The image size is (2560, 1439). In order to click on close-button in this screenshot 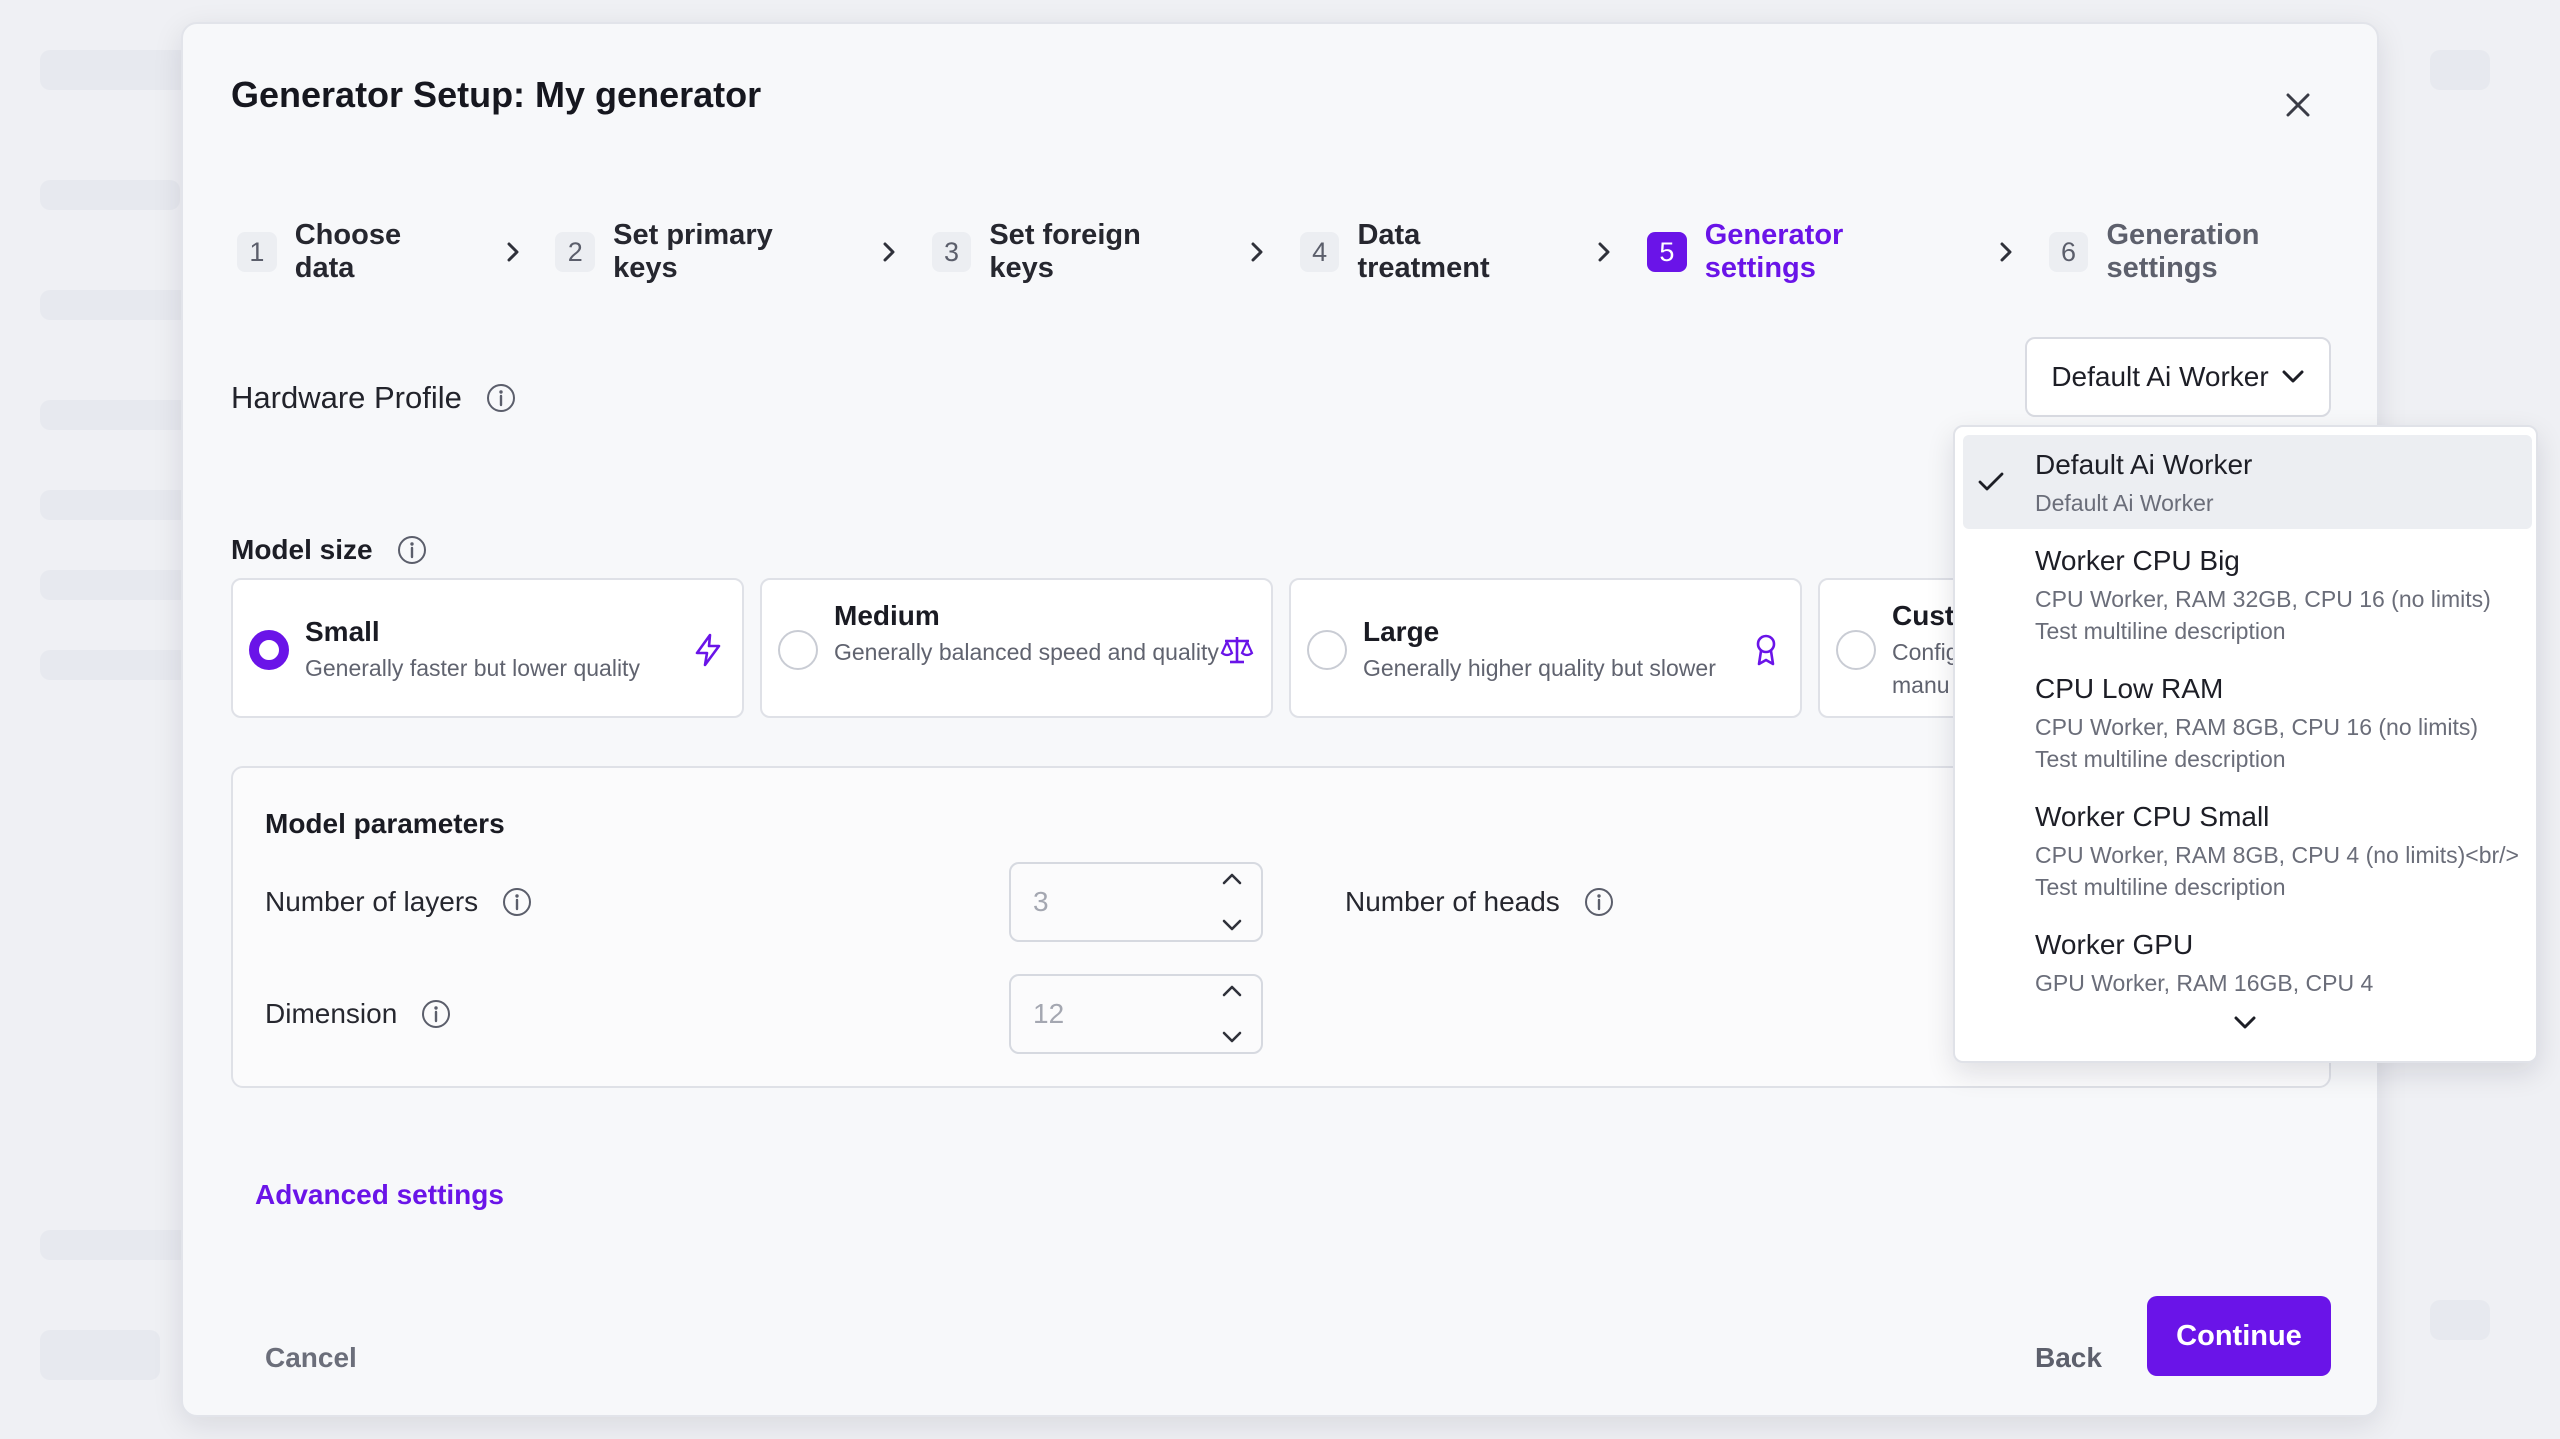, I will do `click(2298, 105)`.